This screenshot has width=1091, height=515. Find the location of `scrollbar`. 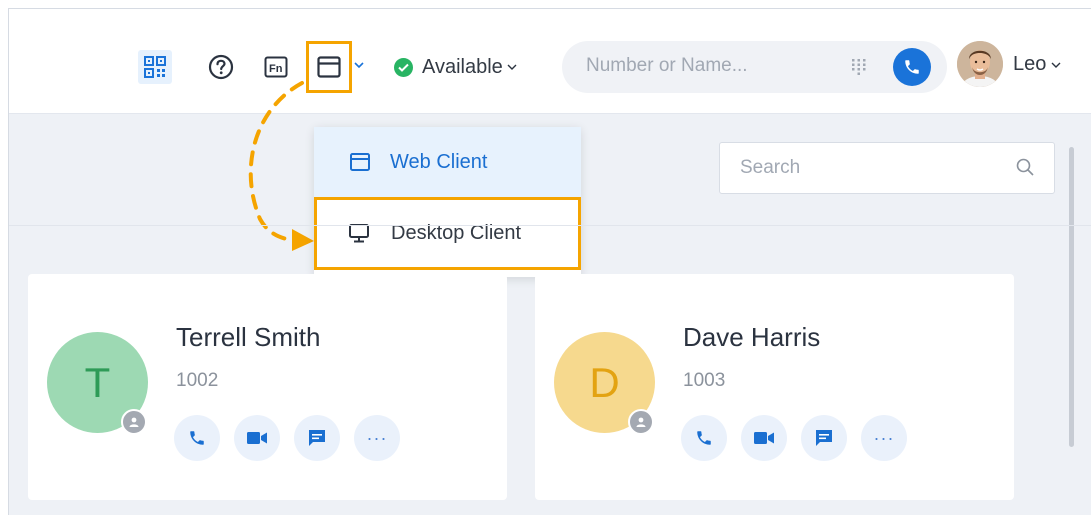

scrollbar is located at coordinates (1071, 297).